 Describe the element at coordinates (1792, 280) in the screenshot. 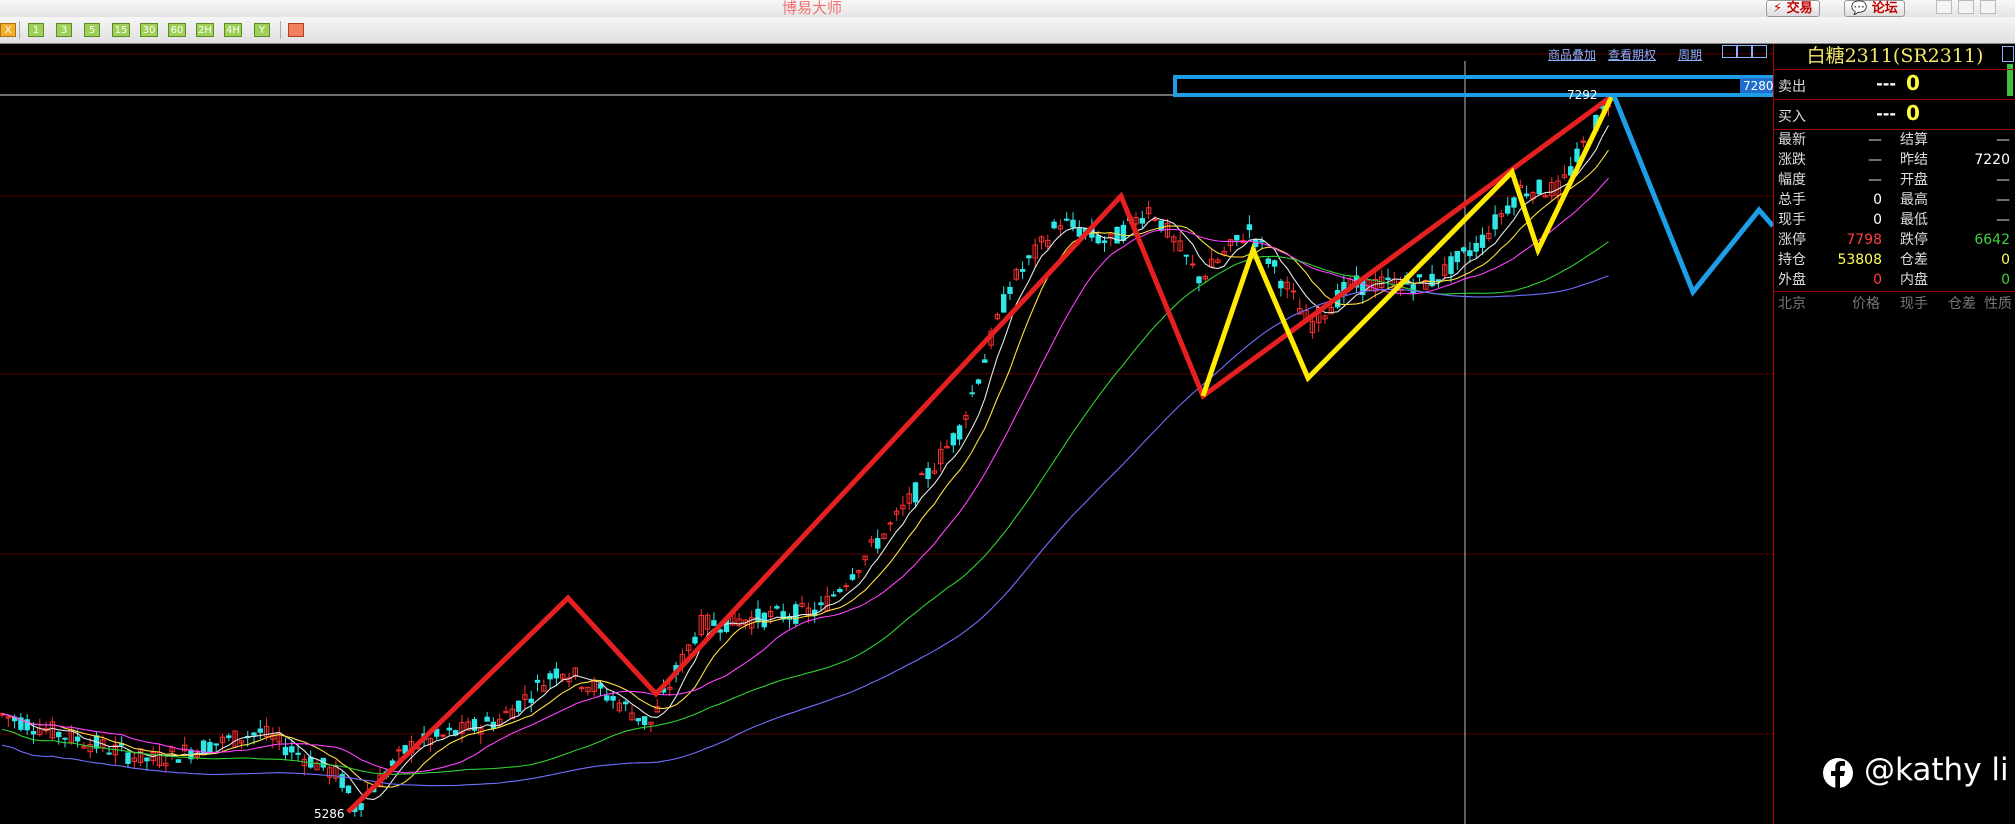

I see `quote-field-label: 外盘` at that location.